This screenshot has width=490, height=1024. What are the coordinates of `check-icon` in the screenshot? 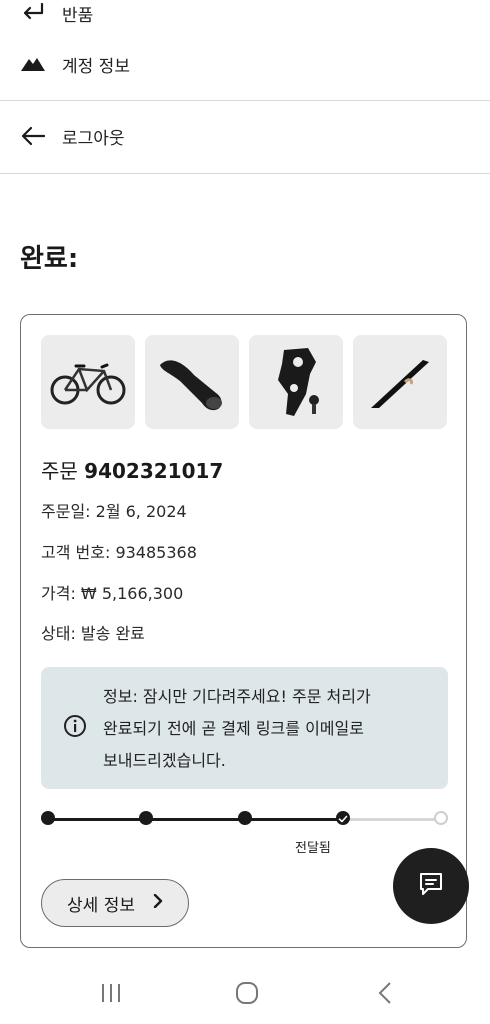 It's located at (343, 819).